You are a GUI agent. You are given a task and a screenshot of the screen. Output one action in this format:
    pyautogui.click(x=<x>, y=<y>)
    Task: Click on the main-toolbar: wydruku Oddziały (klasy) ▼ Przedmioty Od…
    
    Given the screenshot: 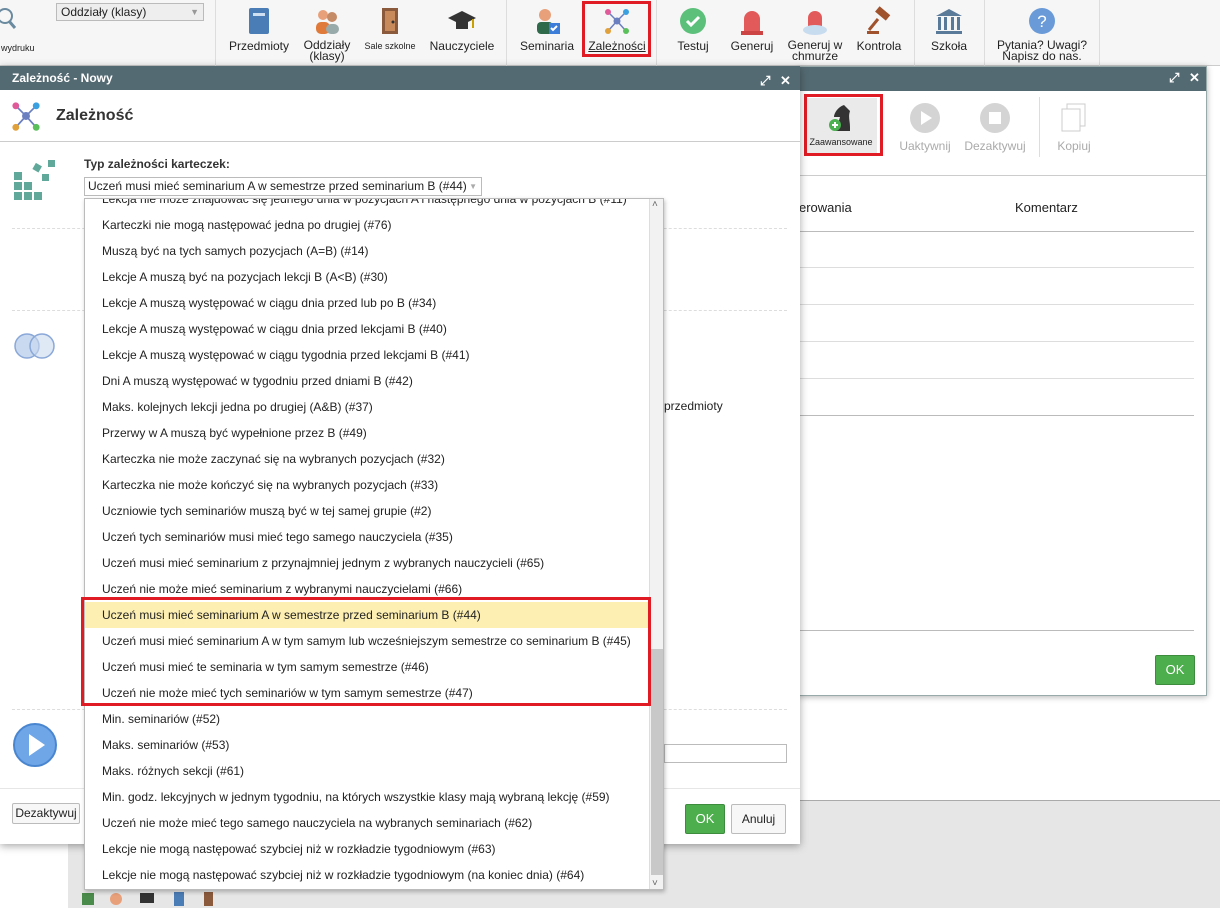 What is the action you would take?
    pyautogui.click(x=610, y=33)
    